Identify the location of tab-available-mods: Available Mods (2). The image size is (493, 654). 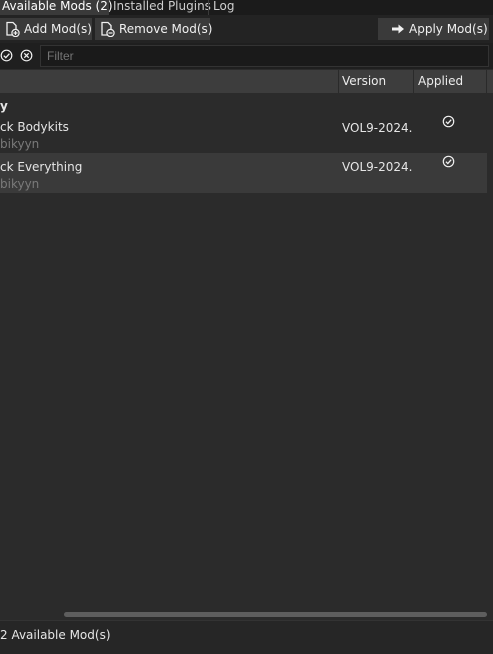
(56, 7).